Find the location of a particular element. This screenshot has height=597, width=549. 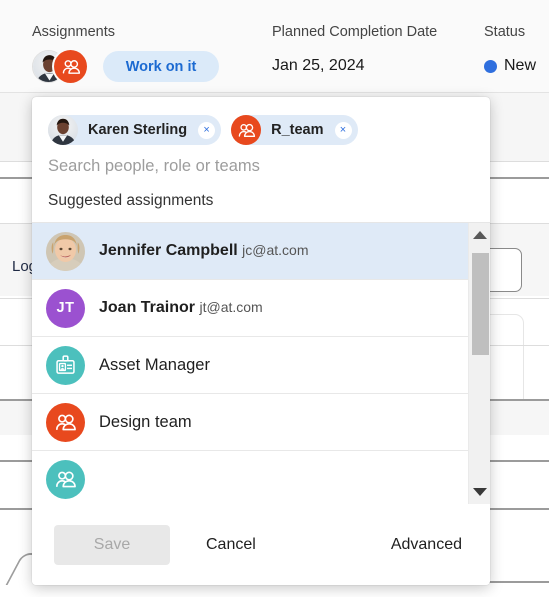

column-header-status: Status is located at coordinates (505, 32).